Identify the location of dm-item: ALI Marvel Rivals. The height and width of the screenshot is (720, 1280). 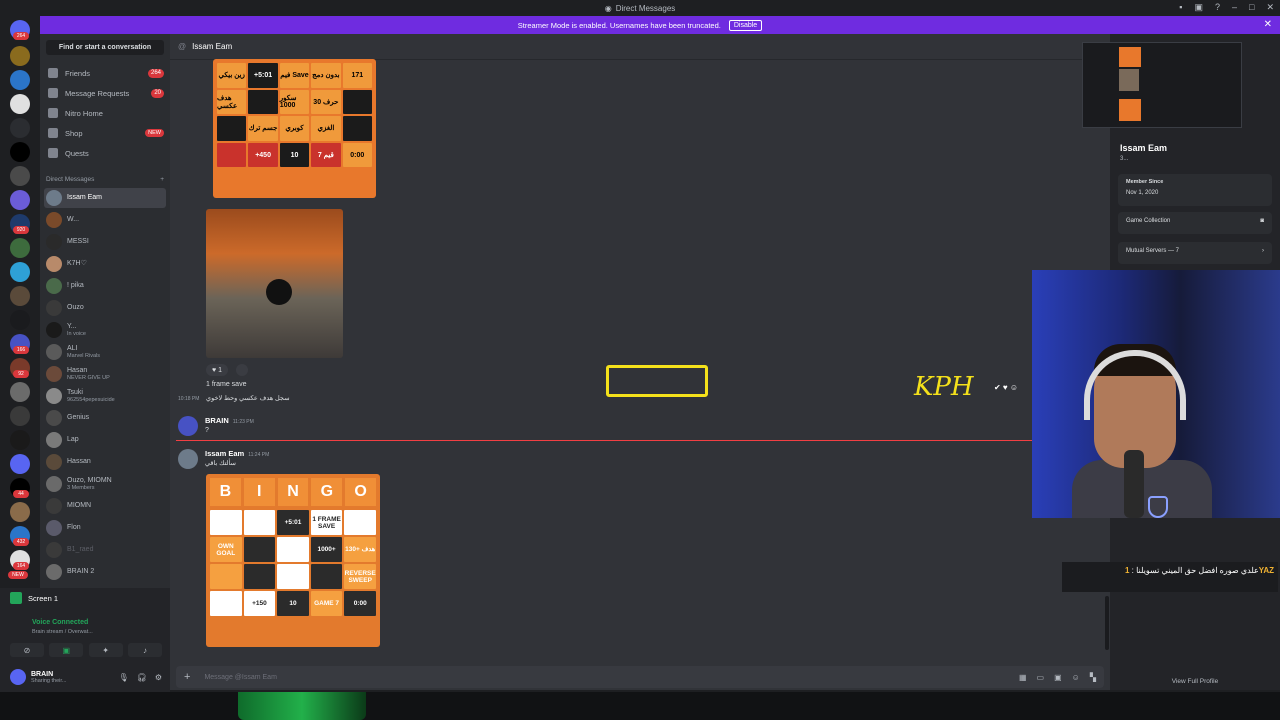
(105, 352).